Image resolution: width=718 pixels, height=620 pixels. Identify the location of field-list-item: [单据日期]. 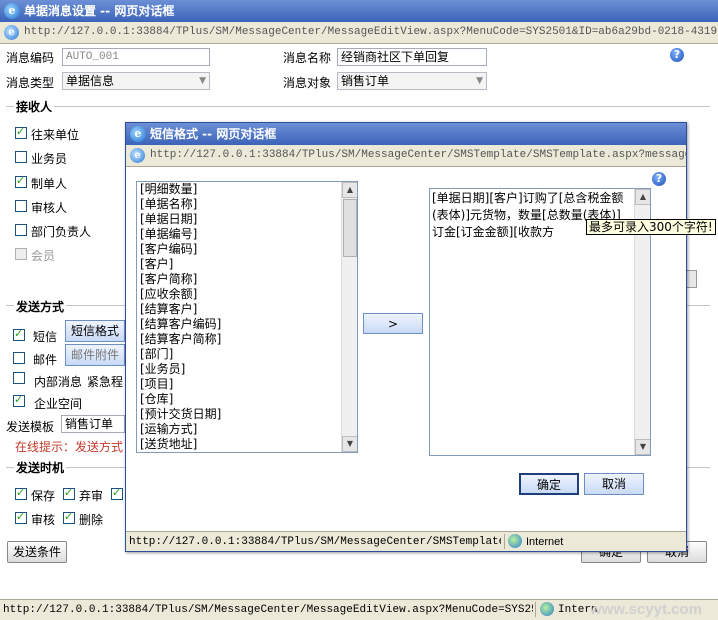
(239, 219).